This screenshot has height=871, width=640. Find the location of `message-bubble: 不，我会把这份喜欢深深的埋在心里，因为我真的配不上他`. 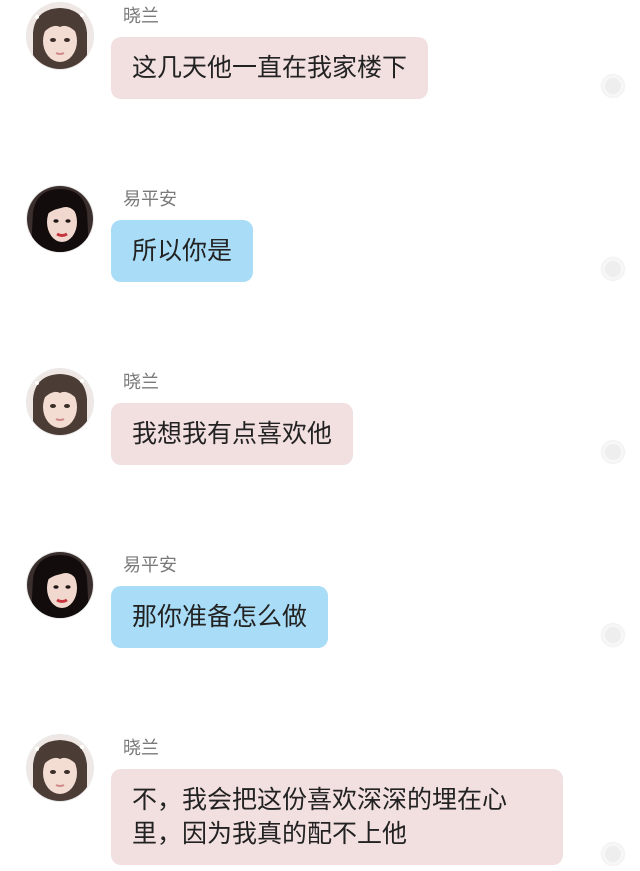

message-bubble: 不，我会把这份喜欢深深的埋在心里，因为我真的配不上他 is located at coordinates (337, 817).